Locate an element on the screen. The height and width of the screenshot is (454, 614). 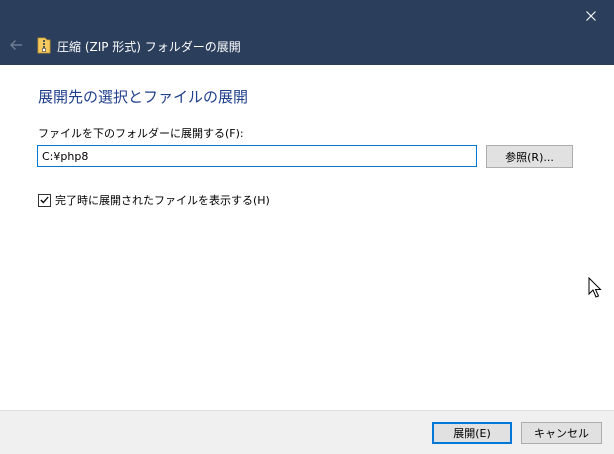
checkmark-icon is located at coordinates (44, 200).